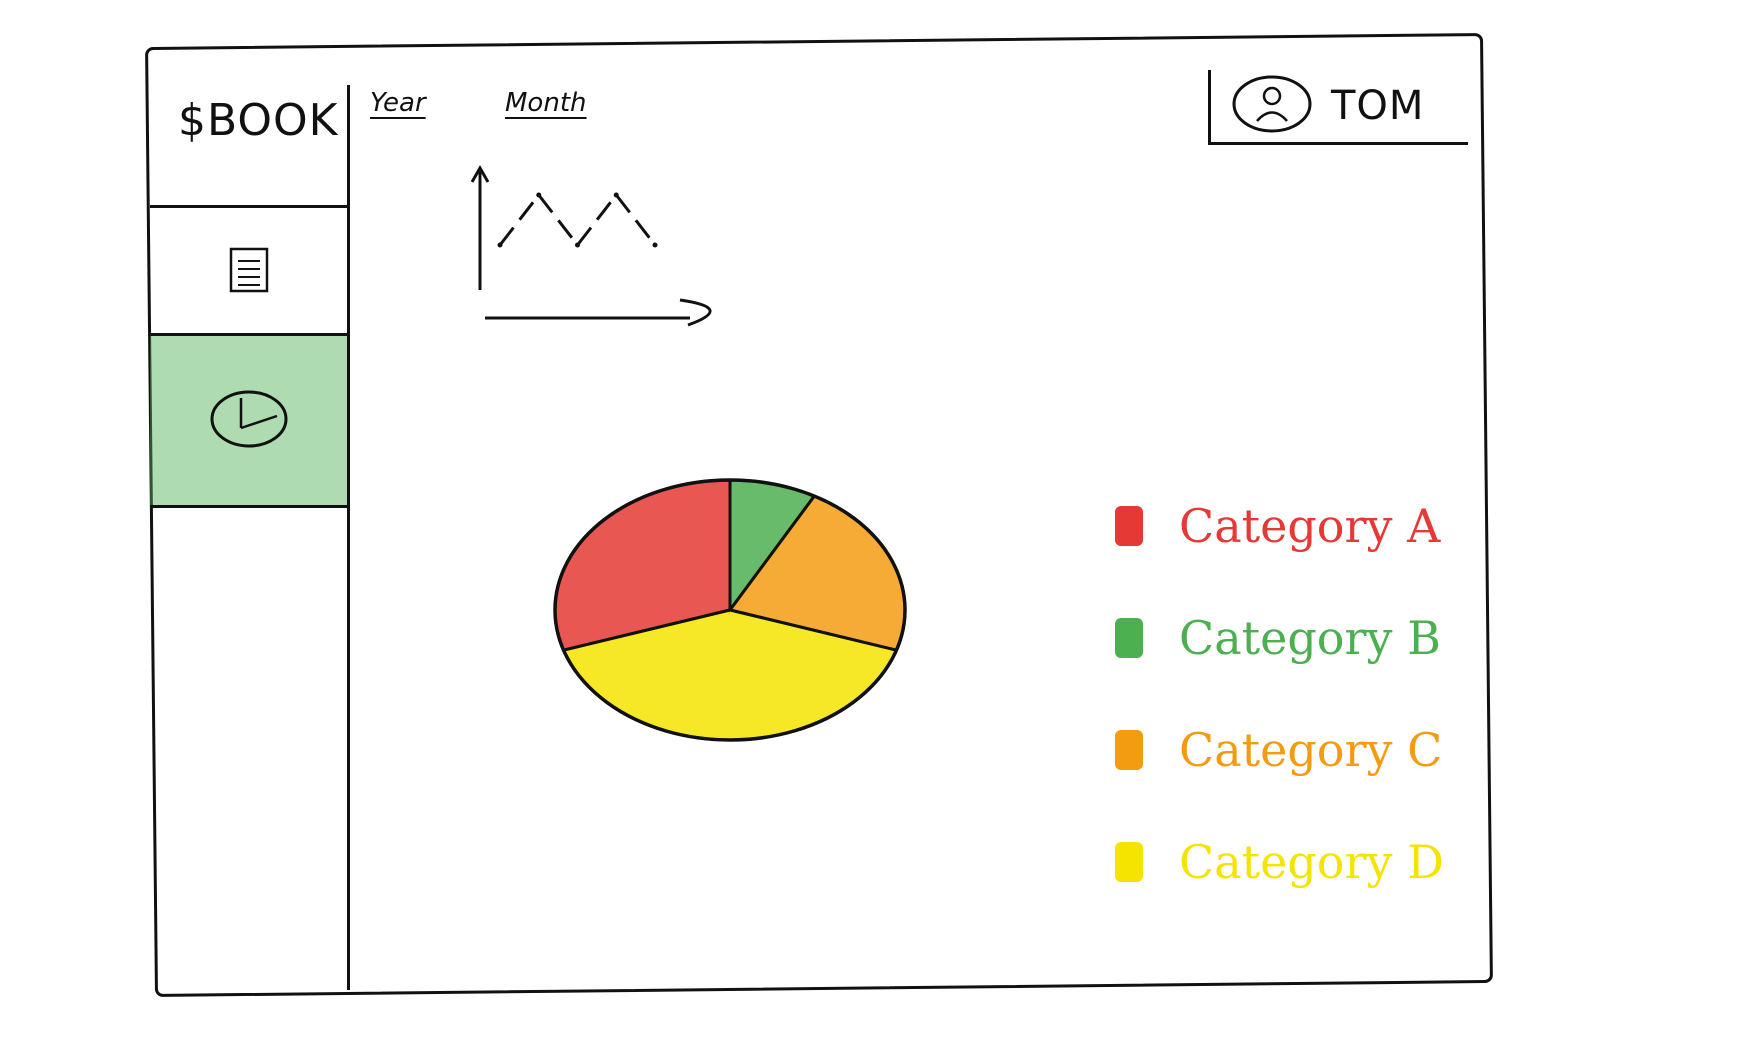 This screenshot has width=1744, height=1061. I want to click on legend-item: Category D, so click(1279, 862).